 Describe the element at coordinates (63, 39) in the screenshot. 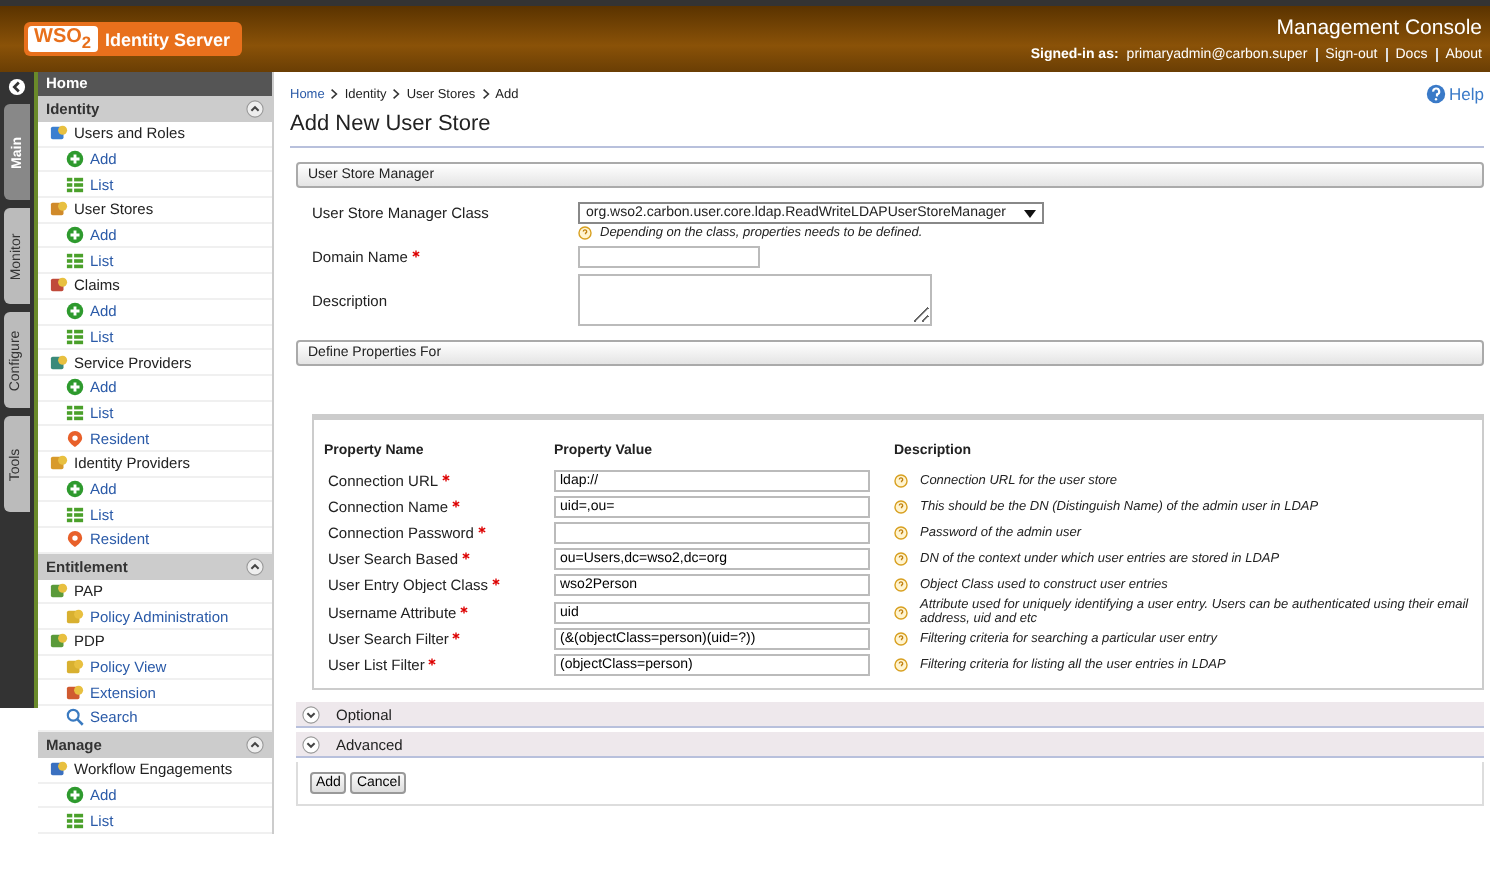

I see `logo-mark: WSO$_{2}$` at that location.